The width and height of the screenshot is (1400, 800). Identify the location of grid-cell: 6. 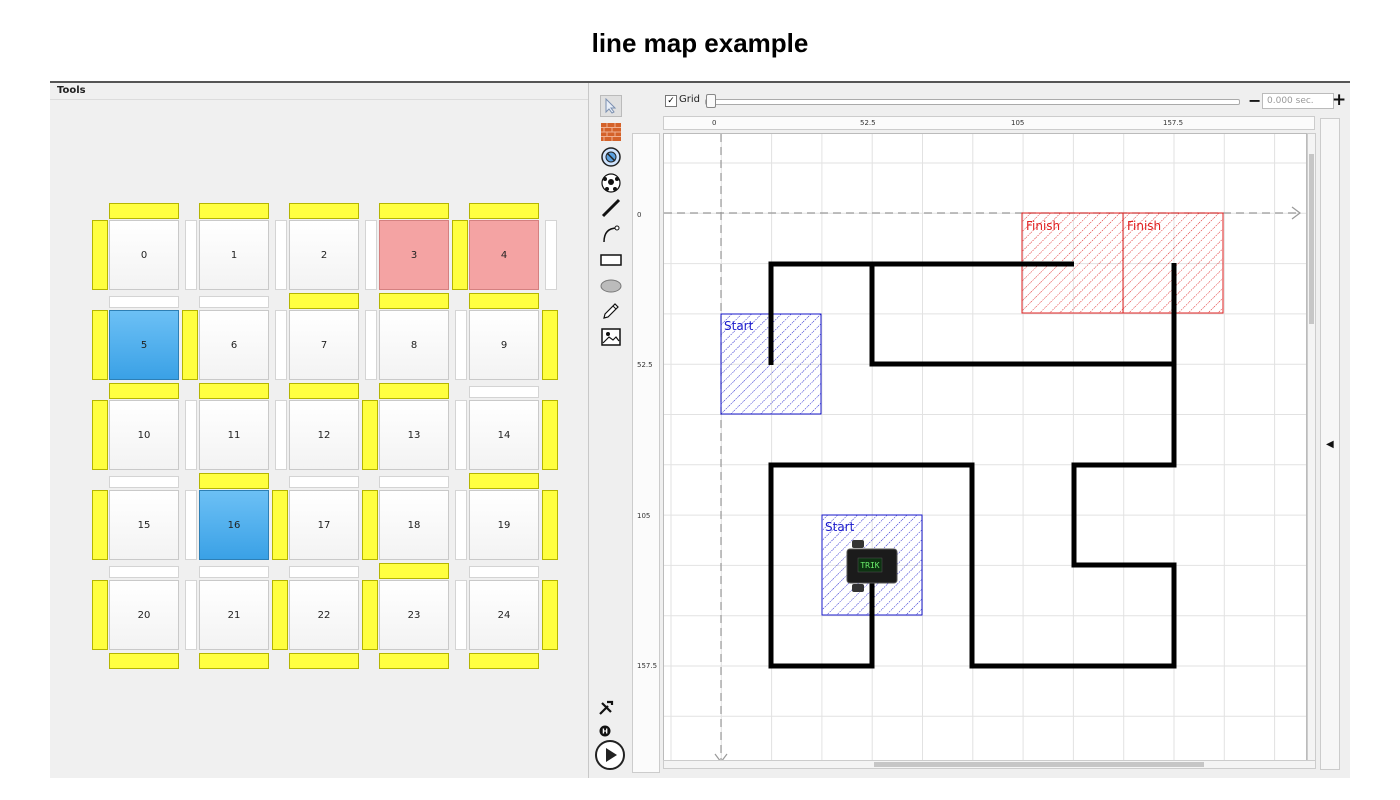
(234, 345).